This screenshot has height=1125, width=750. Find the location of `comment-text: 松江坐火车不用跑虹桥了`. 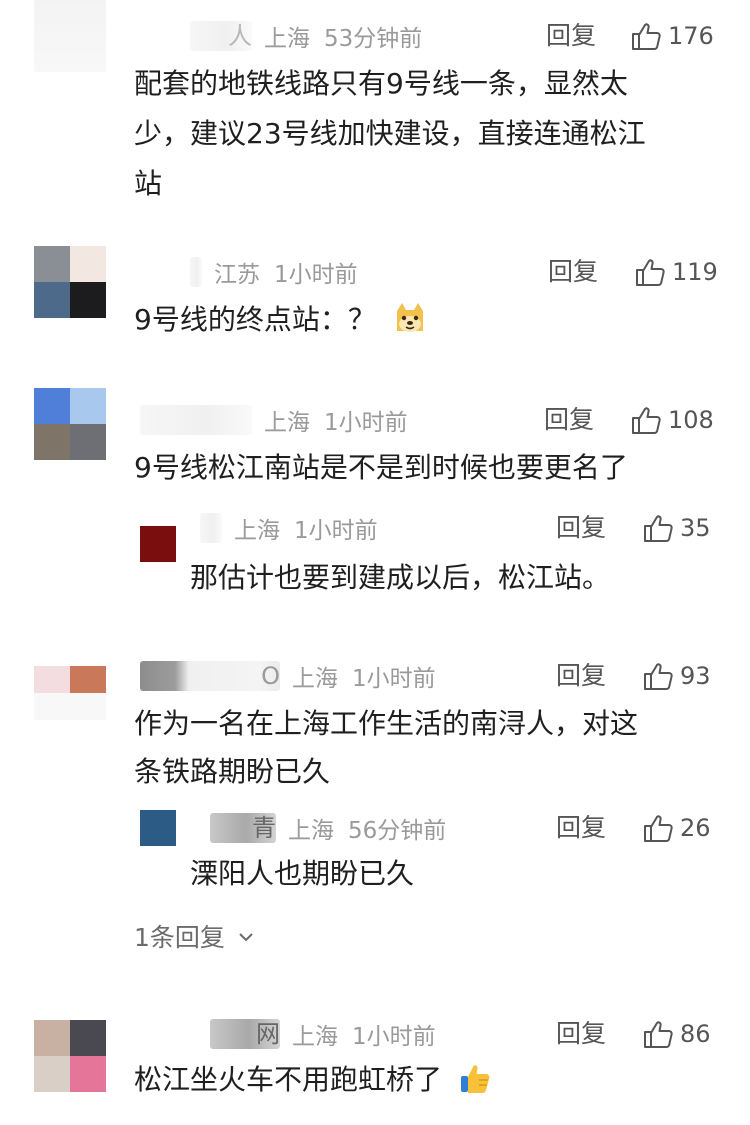

comment-text: 松江坐火车不用跑虹桥了 is located at coordinates (312, 1080).